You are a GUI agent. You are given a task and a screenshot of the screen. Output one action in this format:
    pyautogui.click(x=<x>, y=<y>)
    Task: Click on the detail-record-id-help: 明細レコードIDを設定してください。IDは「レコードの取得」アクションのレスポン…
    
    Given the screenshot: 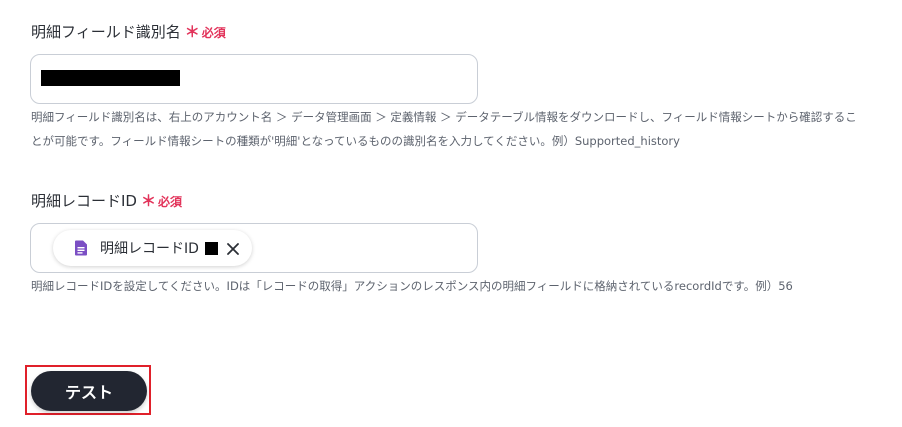 What is the action you would take?
    pyautogui.click(x=456, y=286)
    